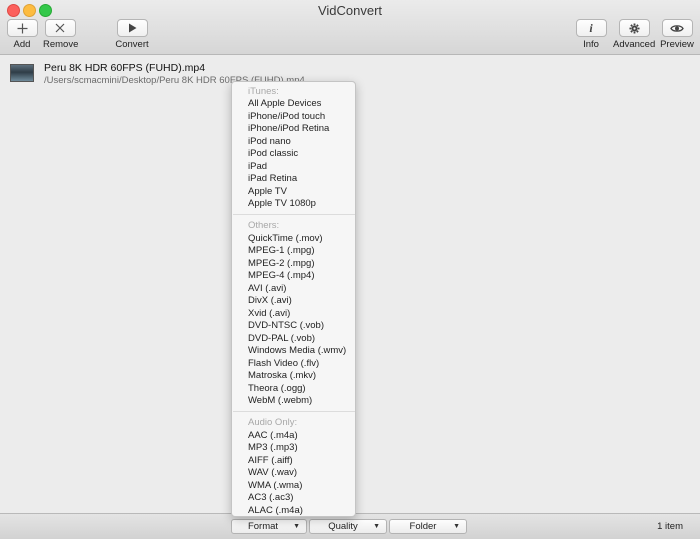 This screenshot has width=700, height=539. I want to click on menu-item: QuickTime (.mov), so click(285, 238).